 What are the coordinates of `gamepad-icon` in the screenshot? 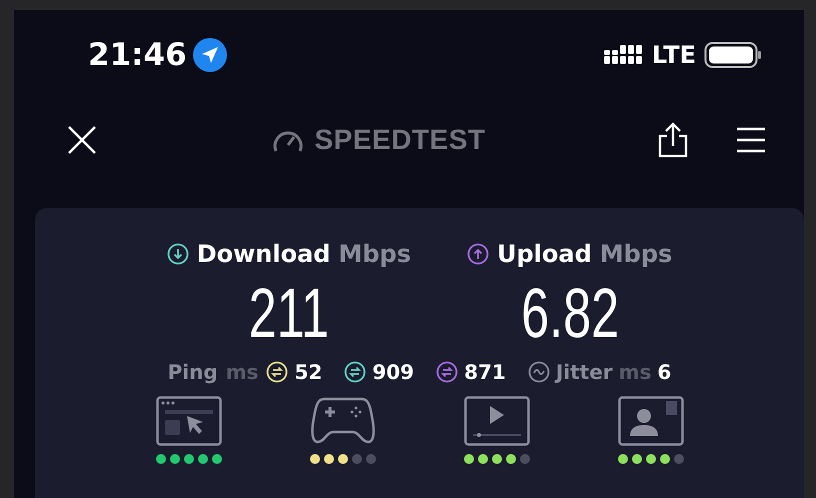 It's located at (343, 421).